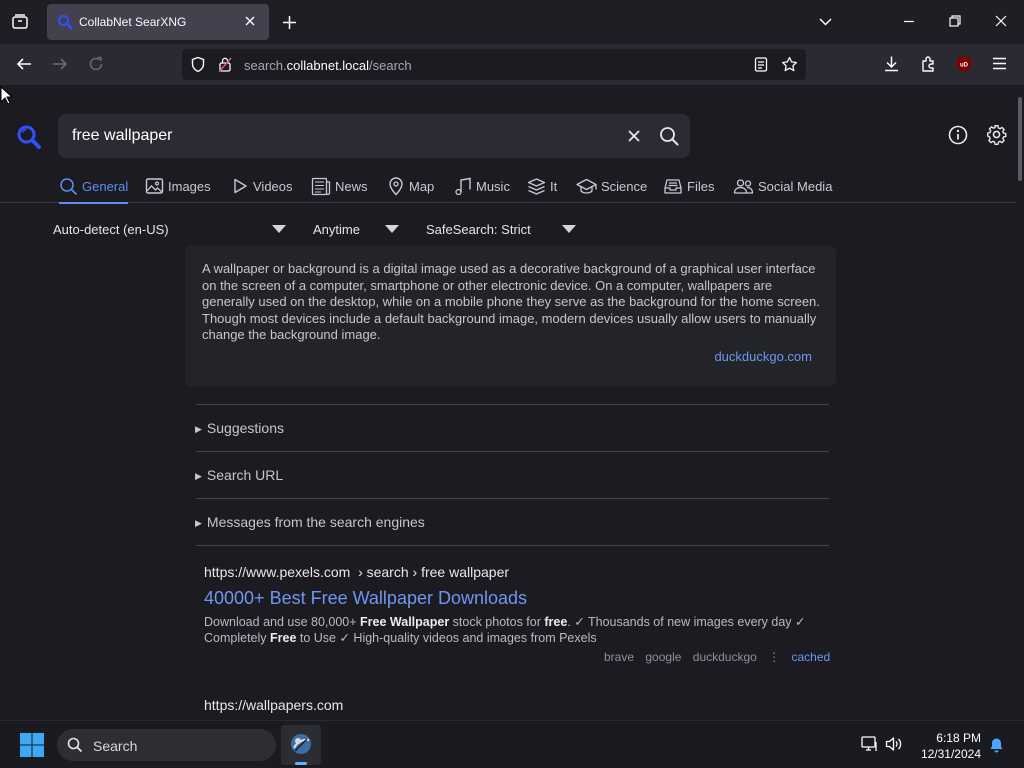 The height and width of the screenshot is (768, 1024). What do you see at coordinates (178, 188) in the screenshot?
I see `tab-images: Images` at bounding box center [178, 188].